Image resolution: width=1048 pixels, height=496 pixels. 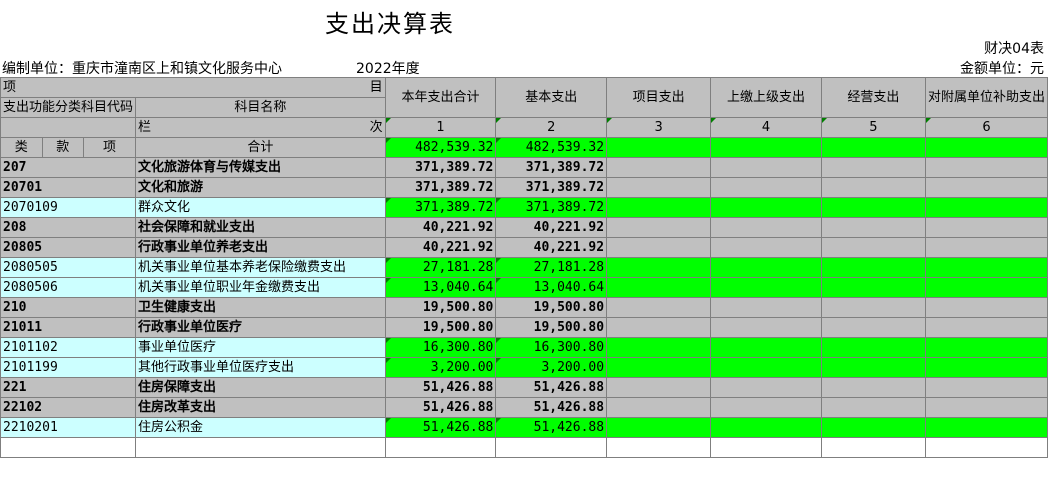 What do you see at coordinates (260, 347) in the screenshot?
I see `row-name: 事业单位医疗` at bounding box center [260, 347].